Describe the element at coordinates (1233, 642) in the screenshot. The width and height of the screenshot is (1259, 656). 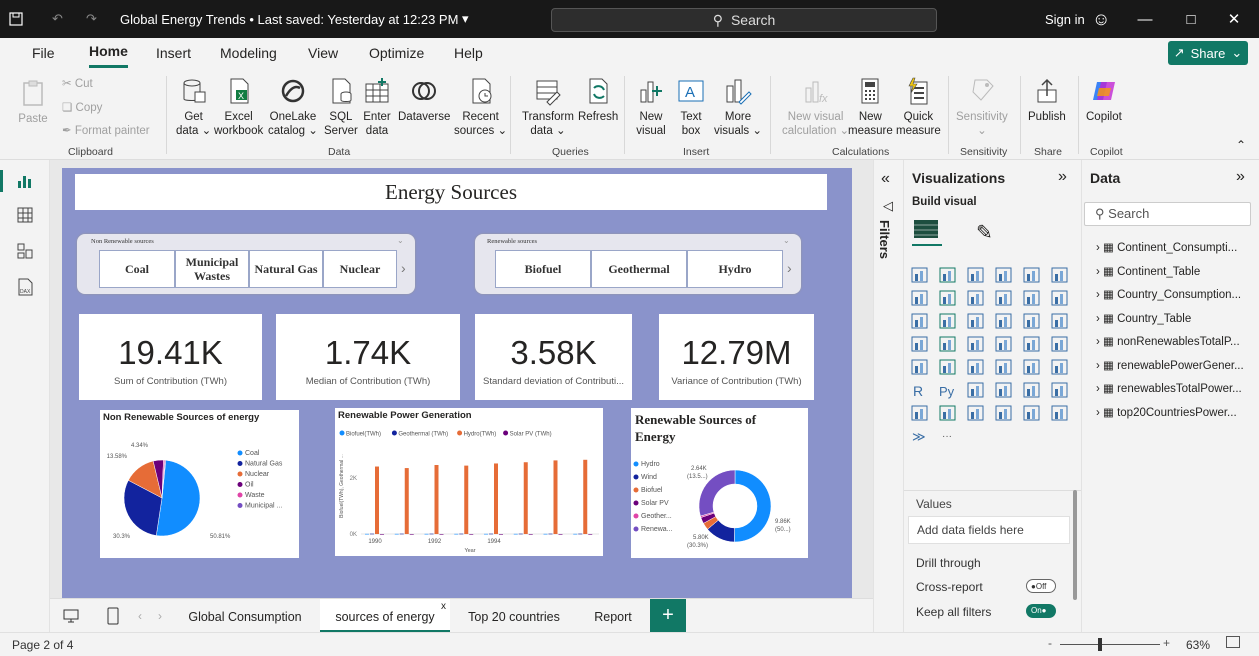
I see `fit-to-page-icon` at that location.